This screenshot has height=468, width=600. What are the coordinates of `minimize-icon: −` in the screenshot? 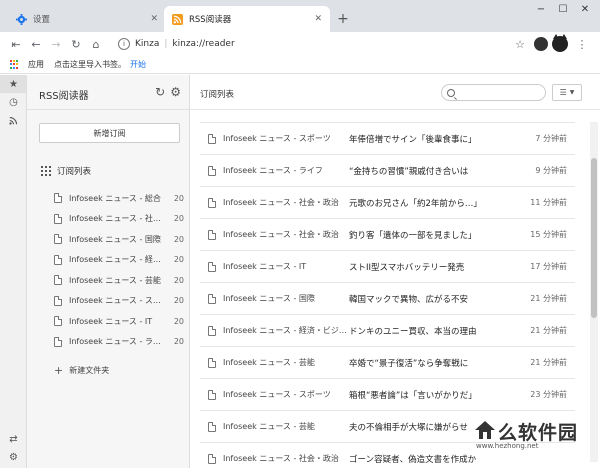 It's located at (541, 9).